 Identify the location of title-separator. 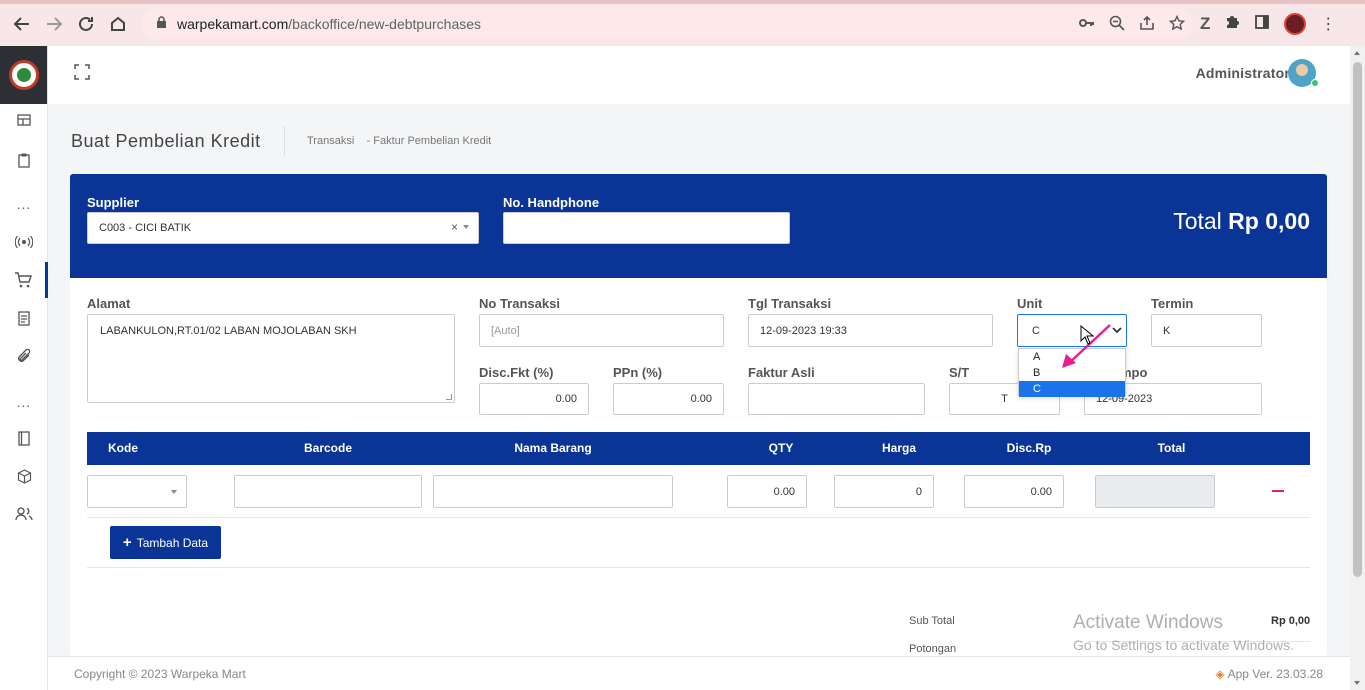
(284, 141).